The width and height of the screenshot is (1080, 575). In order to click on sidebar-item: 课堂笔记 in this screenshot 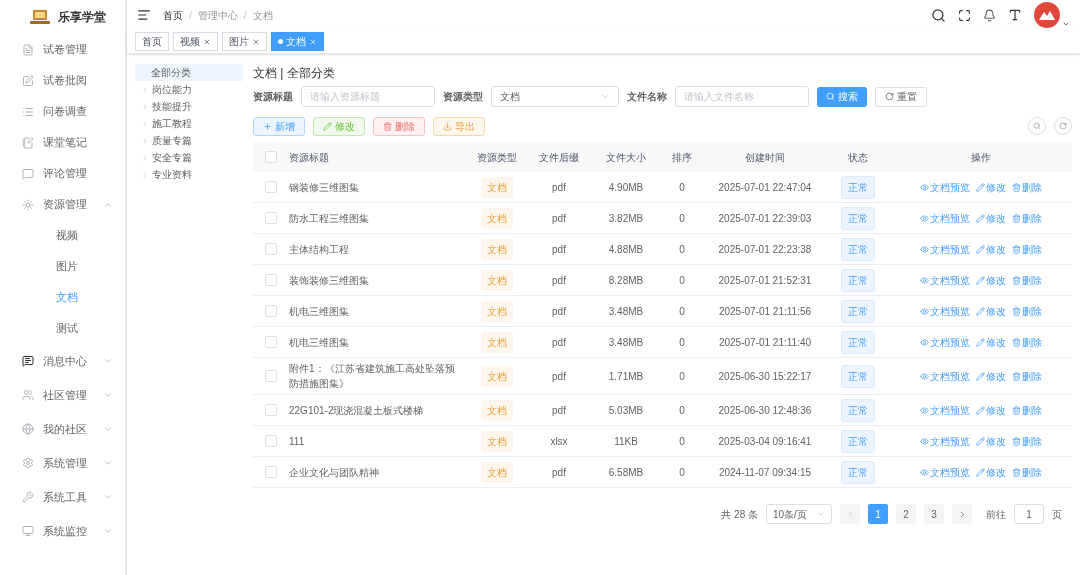, I will do `click(62, 142)`.